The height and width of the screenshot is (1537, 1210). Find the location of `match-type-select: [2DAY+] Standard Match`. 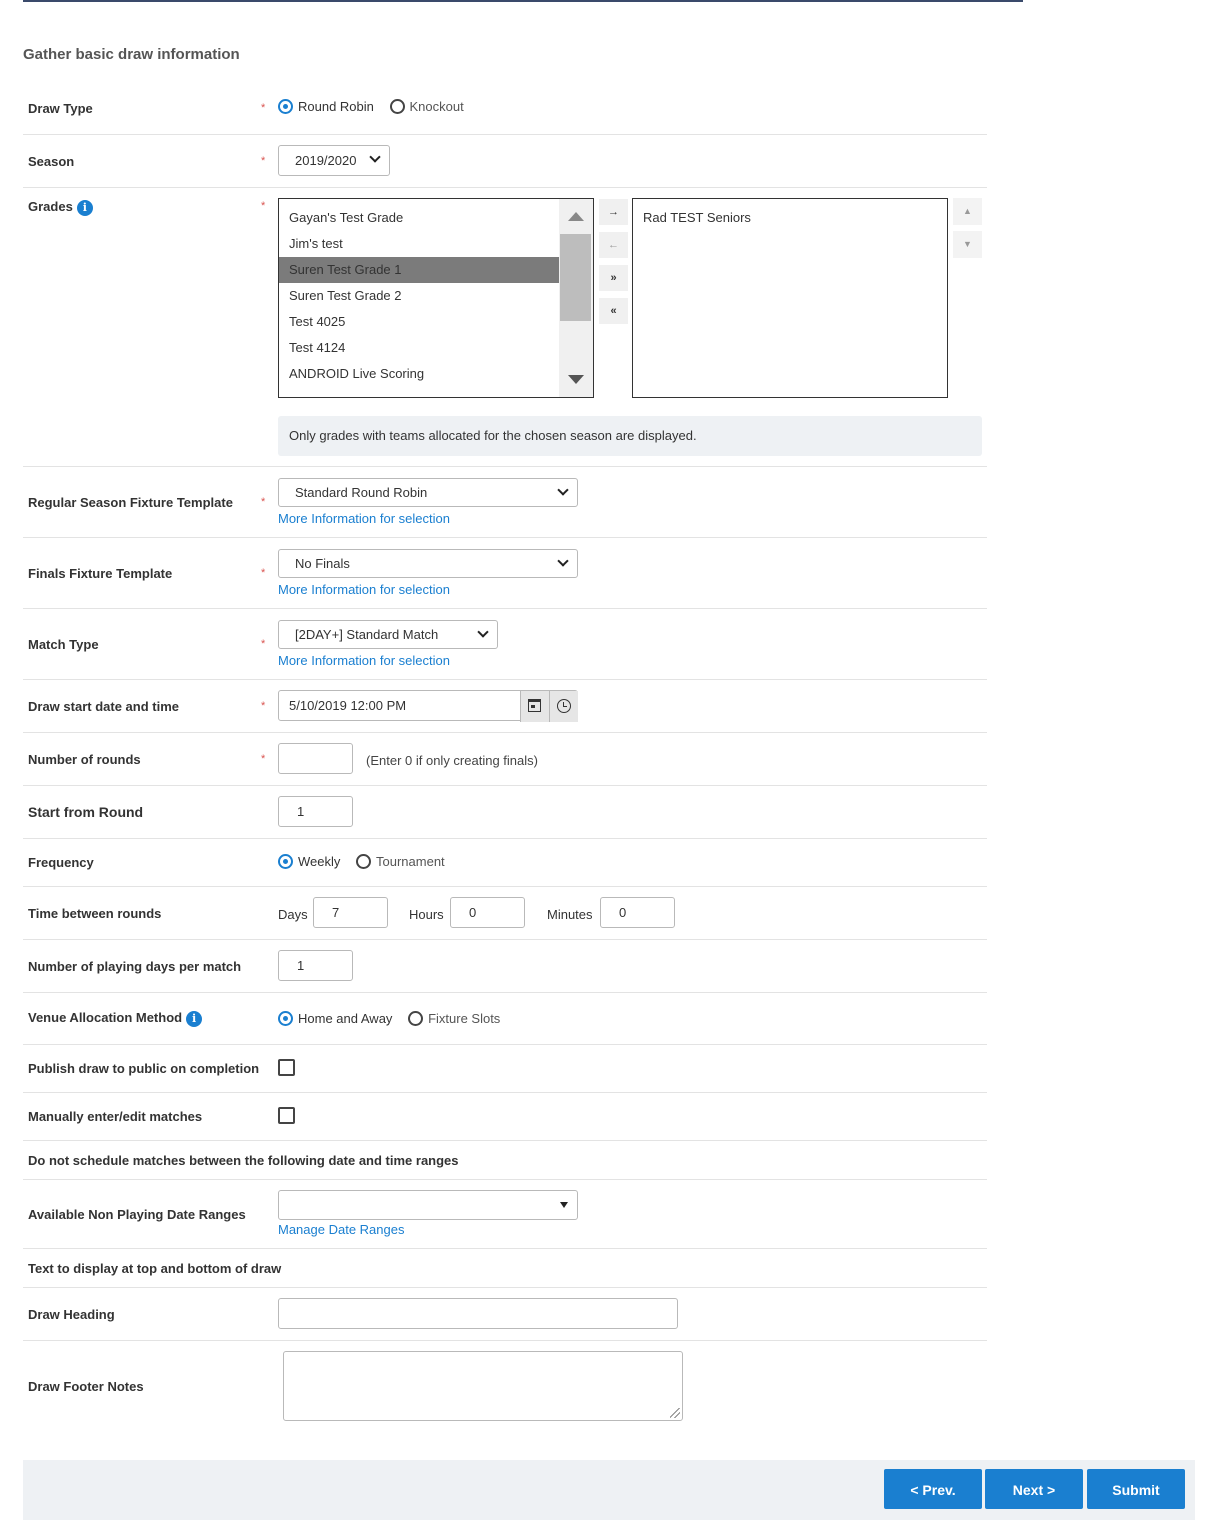

match-type-select: [2DAY+] Standard Match is located at coordinates (388, 634).